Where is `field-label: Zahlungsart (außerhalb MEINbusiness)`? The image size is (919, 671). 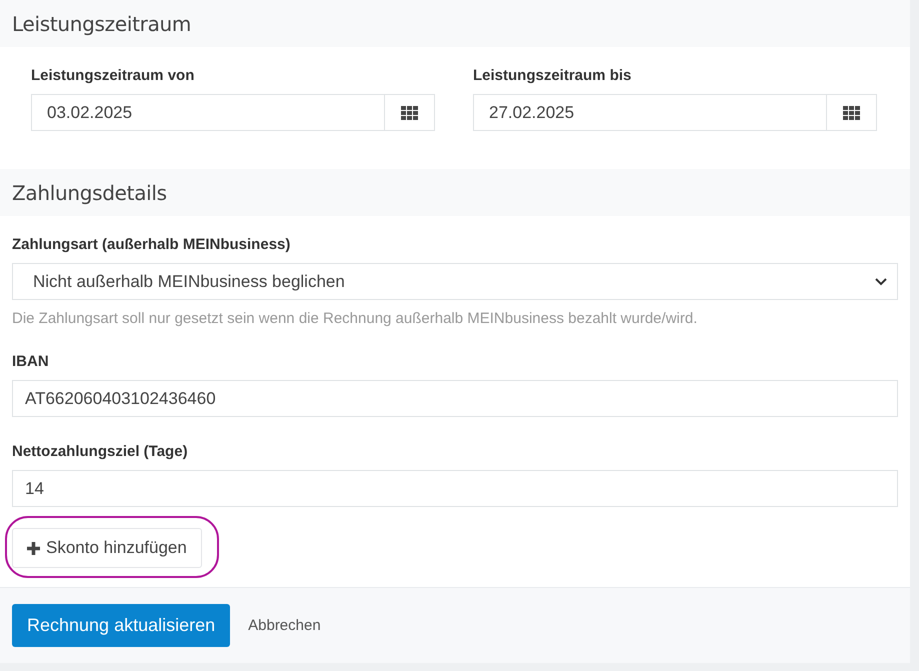
field-label: Zahlungsart (außerhalb MEINbusiness) is located at coordinates (152, 244).